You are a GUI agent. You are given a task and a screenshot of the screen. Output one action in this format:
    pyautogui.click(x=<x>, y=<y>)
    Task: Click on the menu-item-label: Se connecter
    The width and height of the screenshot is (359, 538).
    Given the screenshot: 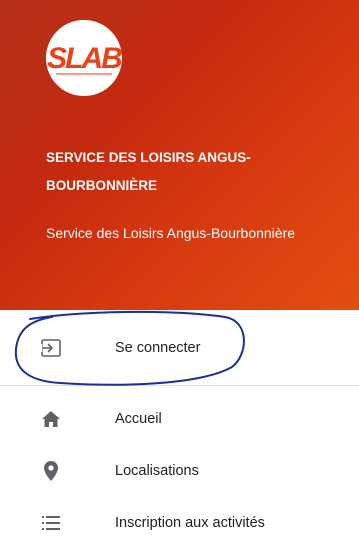 What is the action you would take?
    pyautogui.click(x=158, y=348)
    